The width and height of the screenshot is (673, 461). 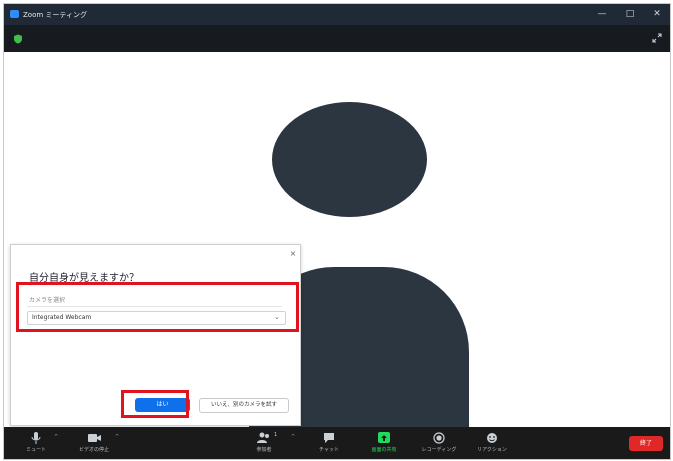 What do you see at coordinates (93, 450) in the screenshot?
I see `video-label: ビデオの停止` at bounding box center [93, 450].